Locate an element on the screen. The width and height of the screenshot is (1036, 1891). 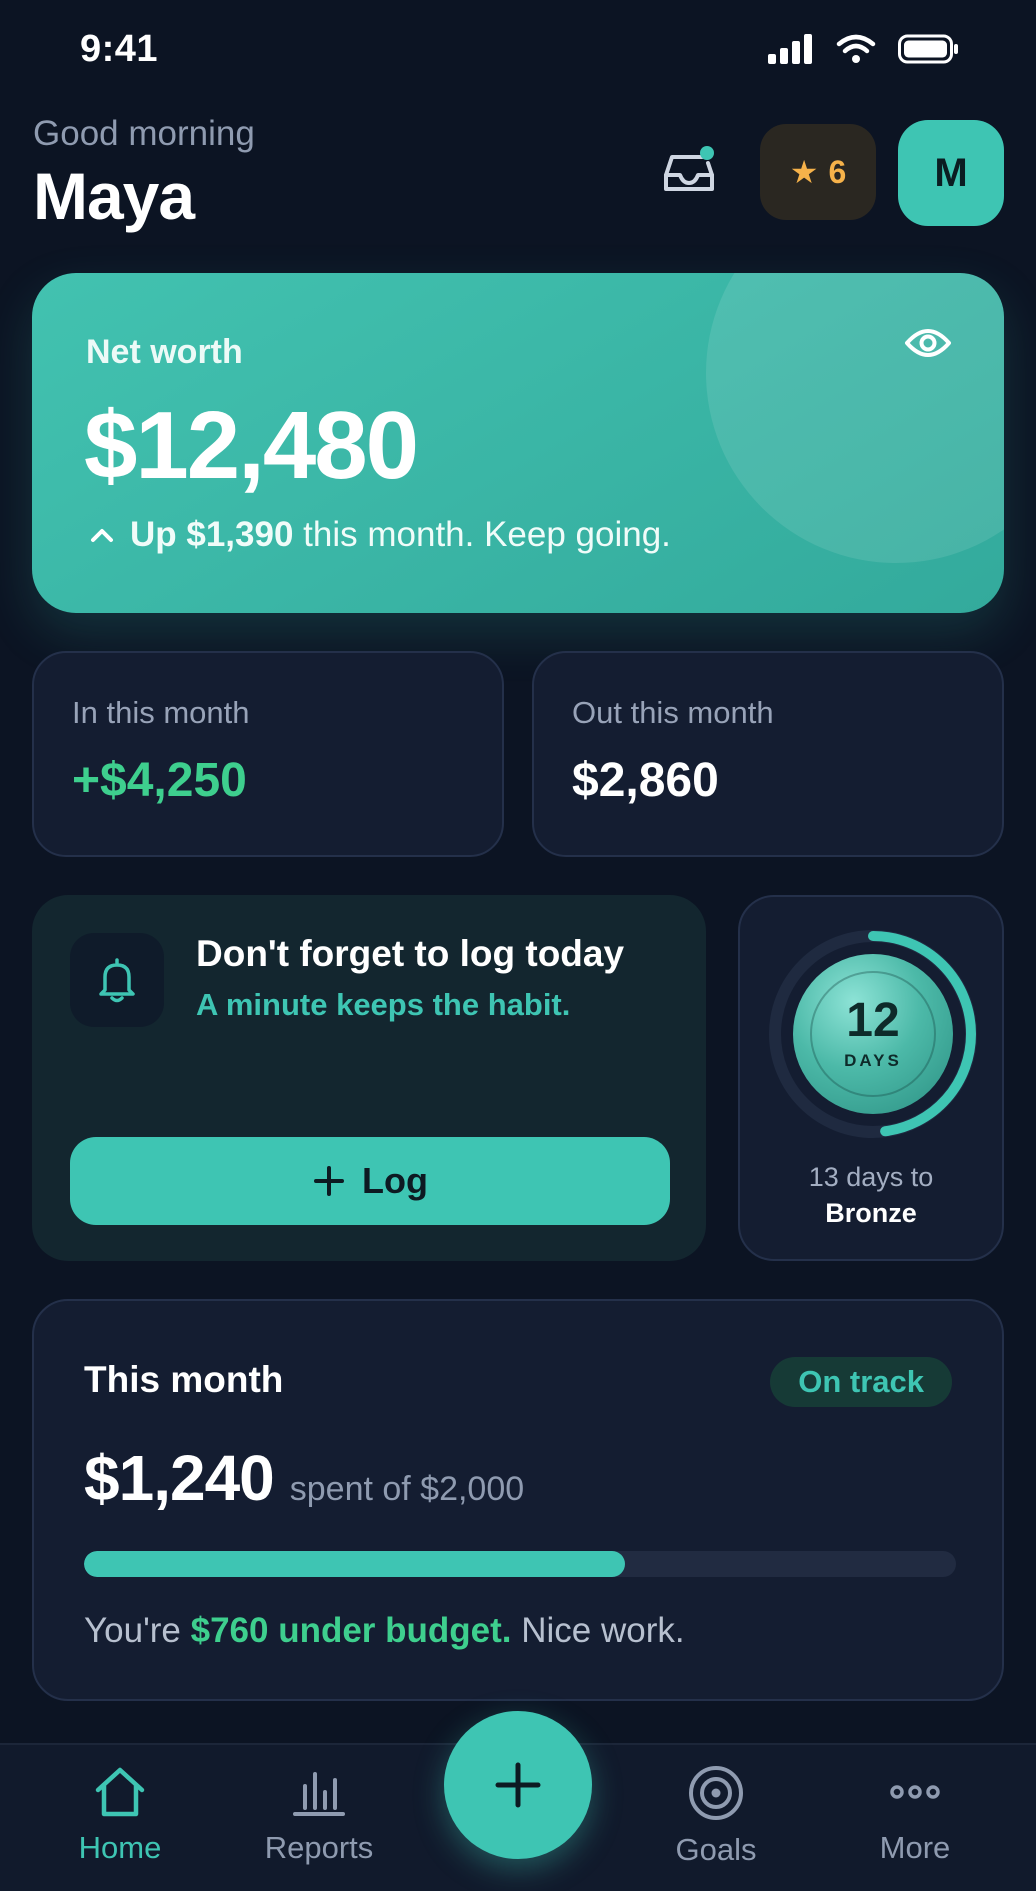
income-label: In this month is located at coordinates (161, 712).